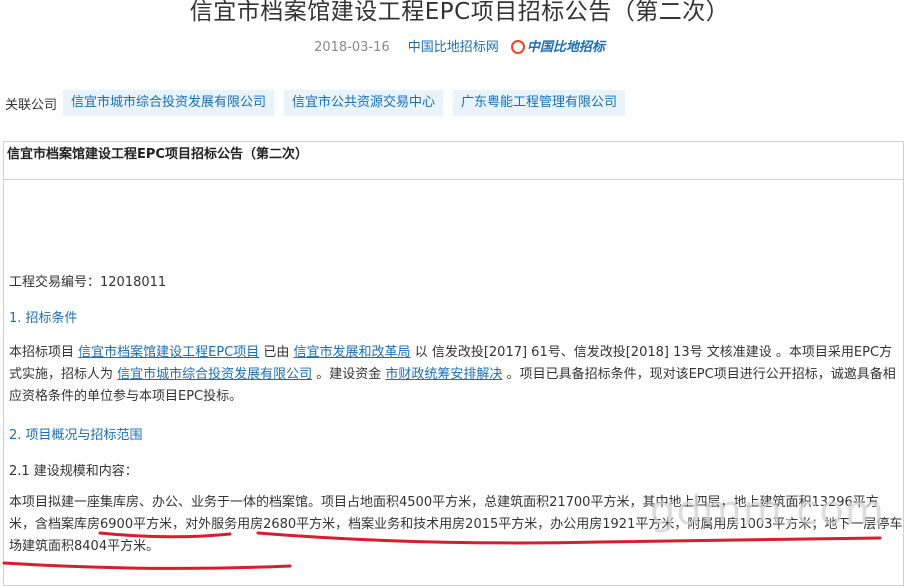 The height and width of the screenshot is (586, 919). Describe the element at coordinates (364, 103) in the screenshot. I see `company-tag-2: 信宜市公共资源交易中心` at that location.